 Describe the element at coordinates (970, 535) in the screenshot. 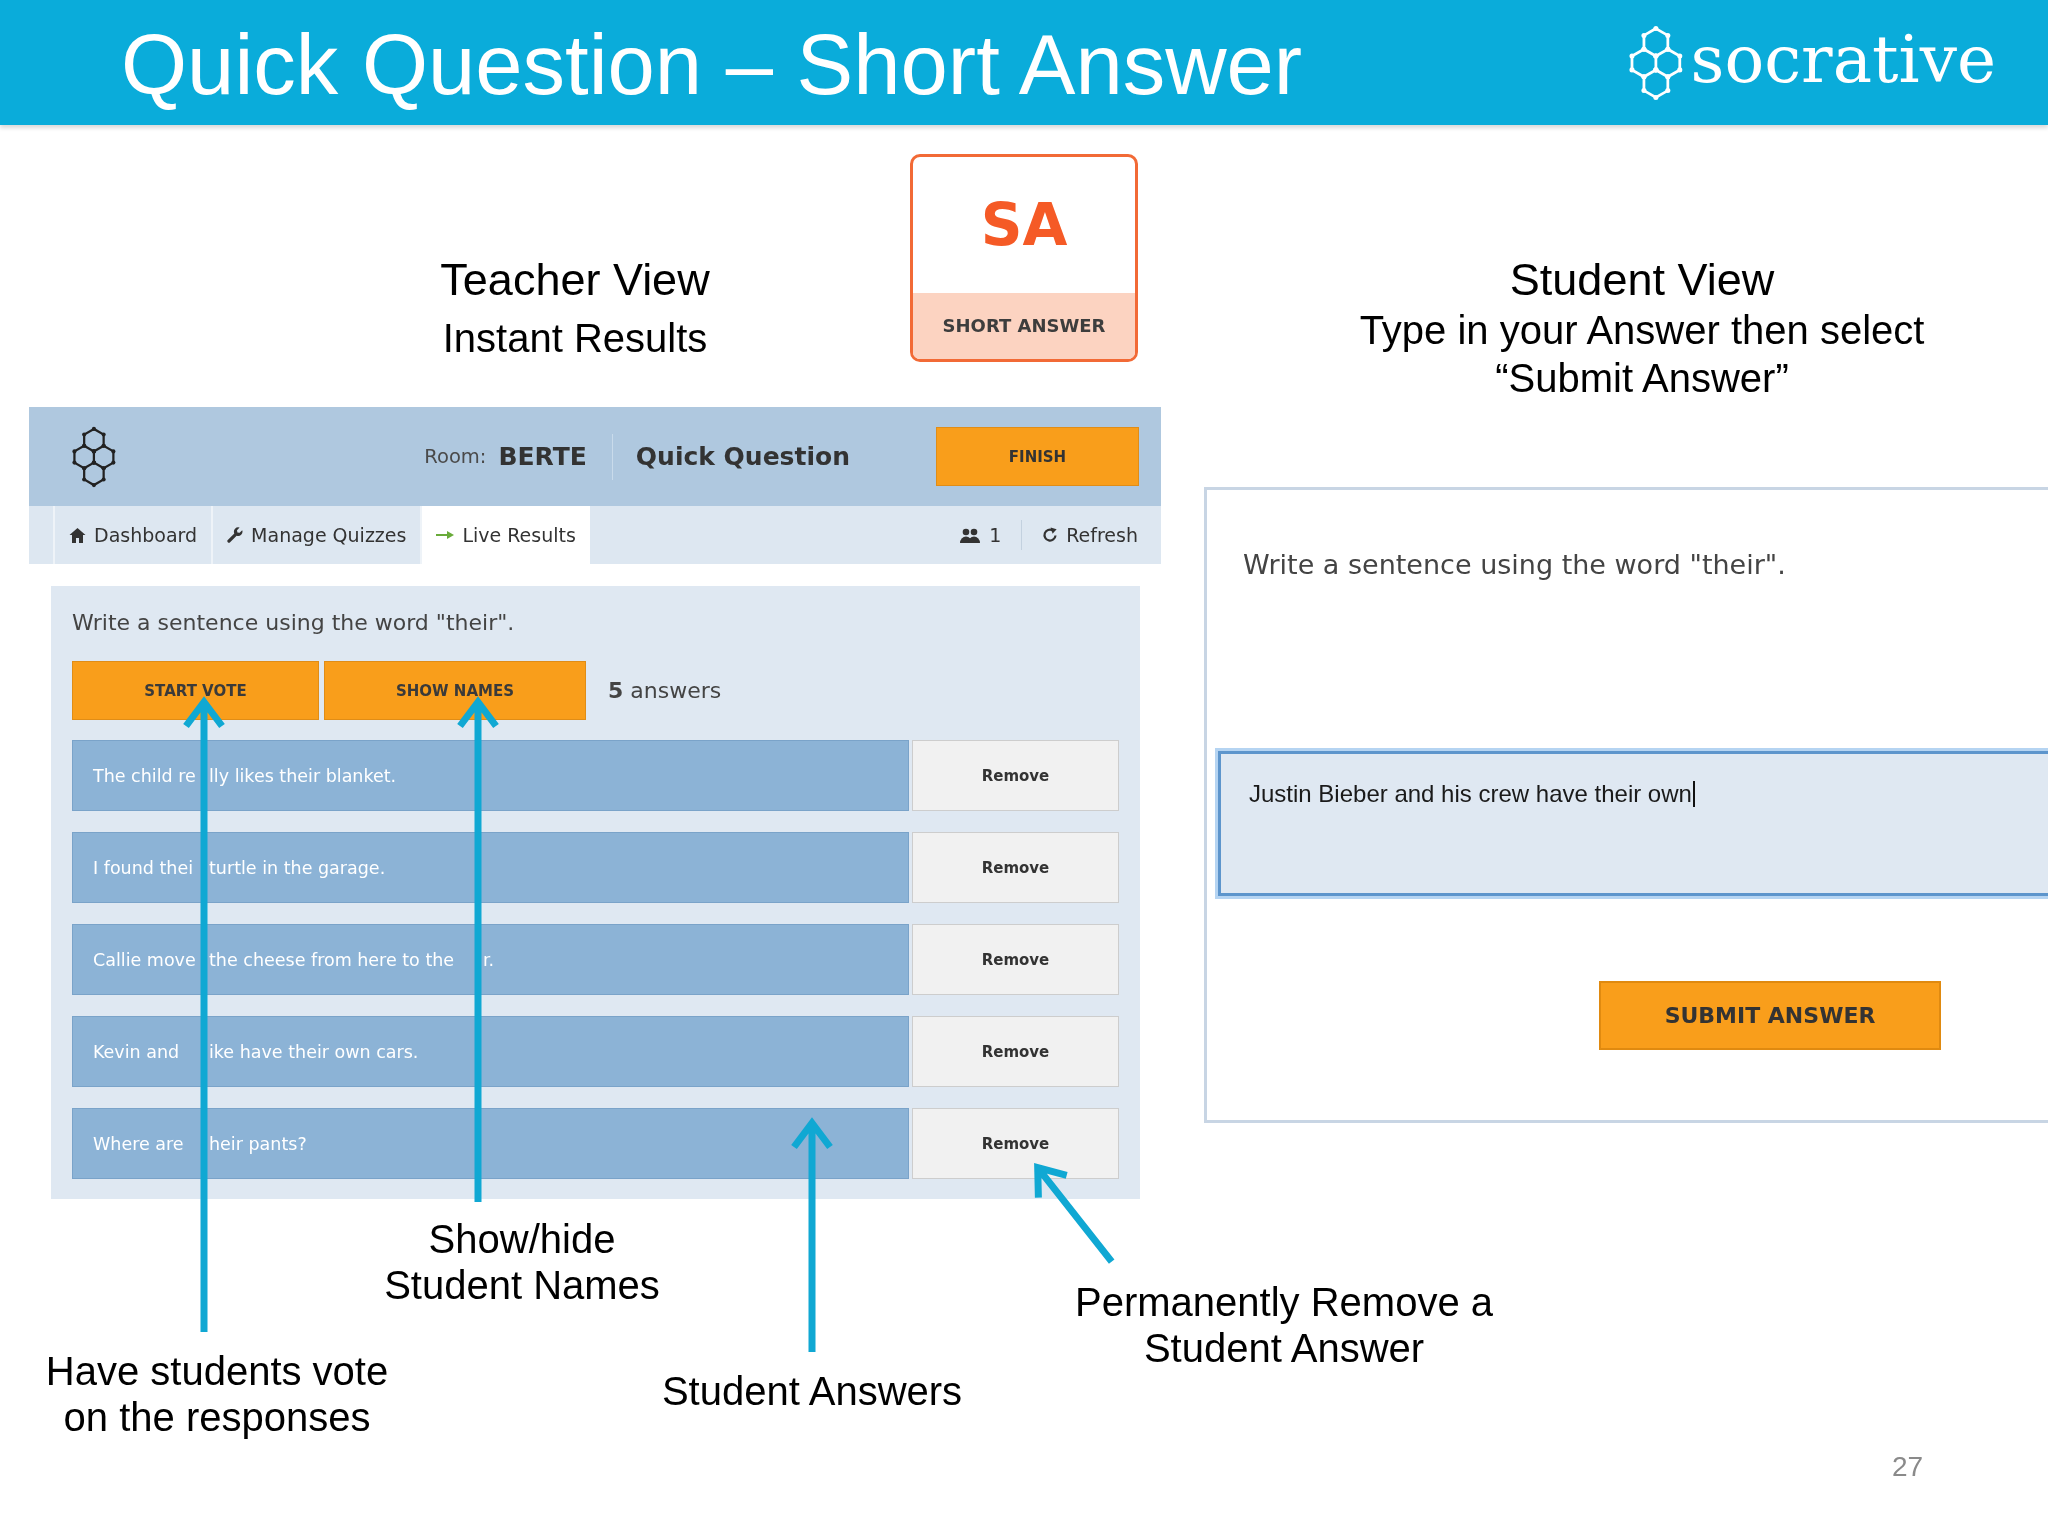

I see `people-icon` at that location.